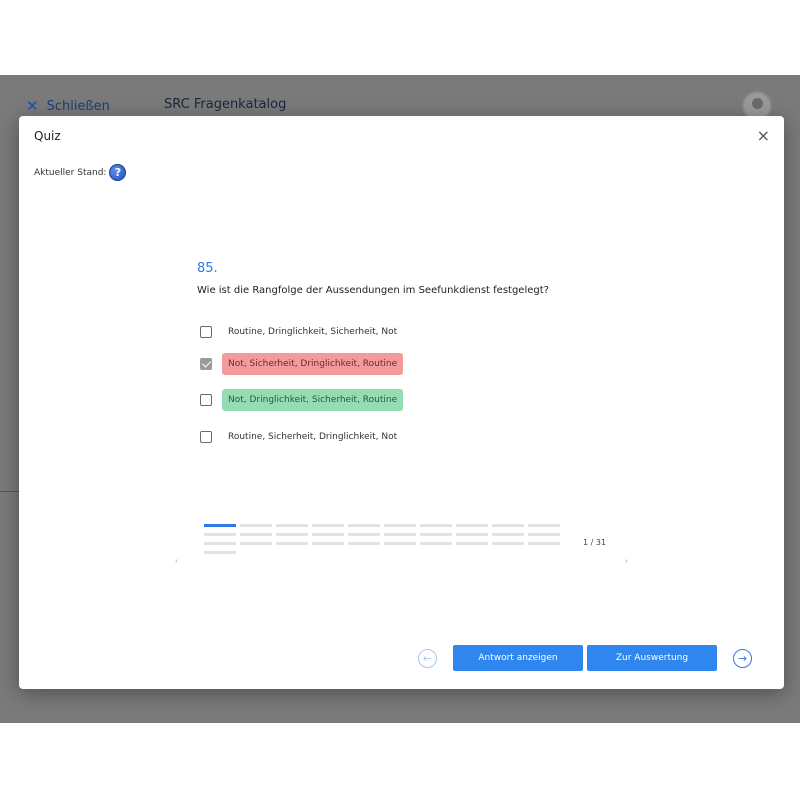 Image resolution: width=800 pixels, height=800 pixels. I want to click on close-icon: ✕, so click(32, 106).